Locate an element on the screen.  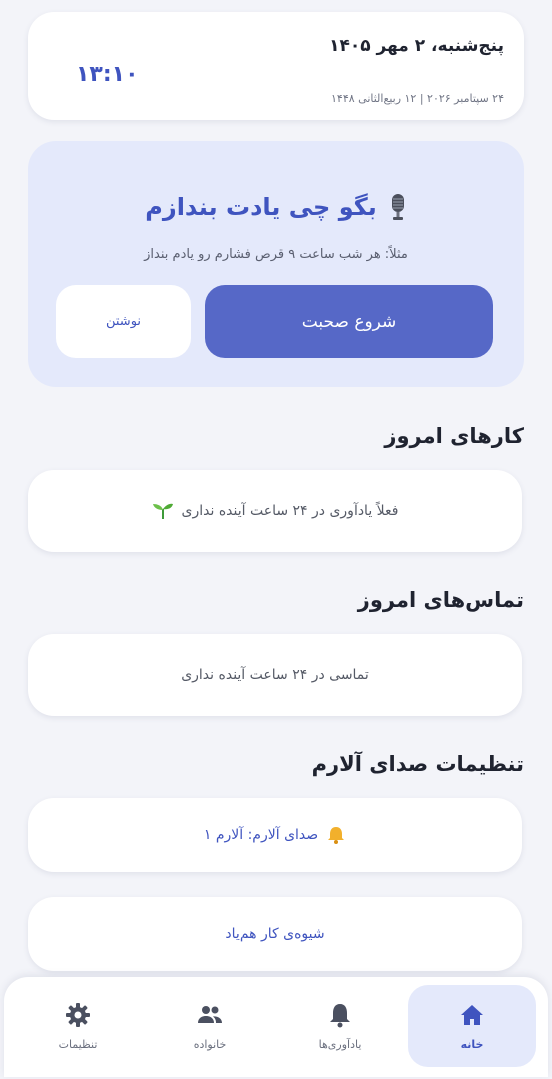
nav-reminders-label: یادآوری‌ها is located at coordinates (340, 1044).